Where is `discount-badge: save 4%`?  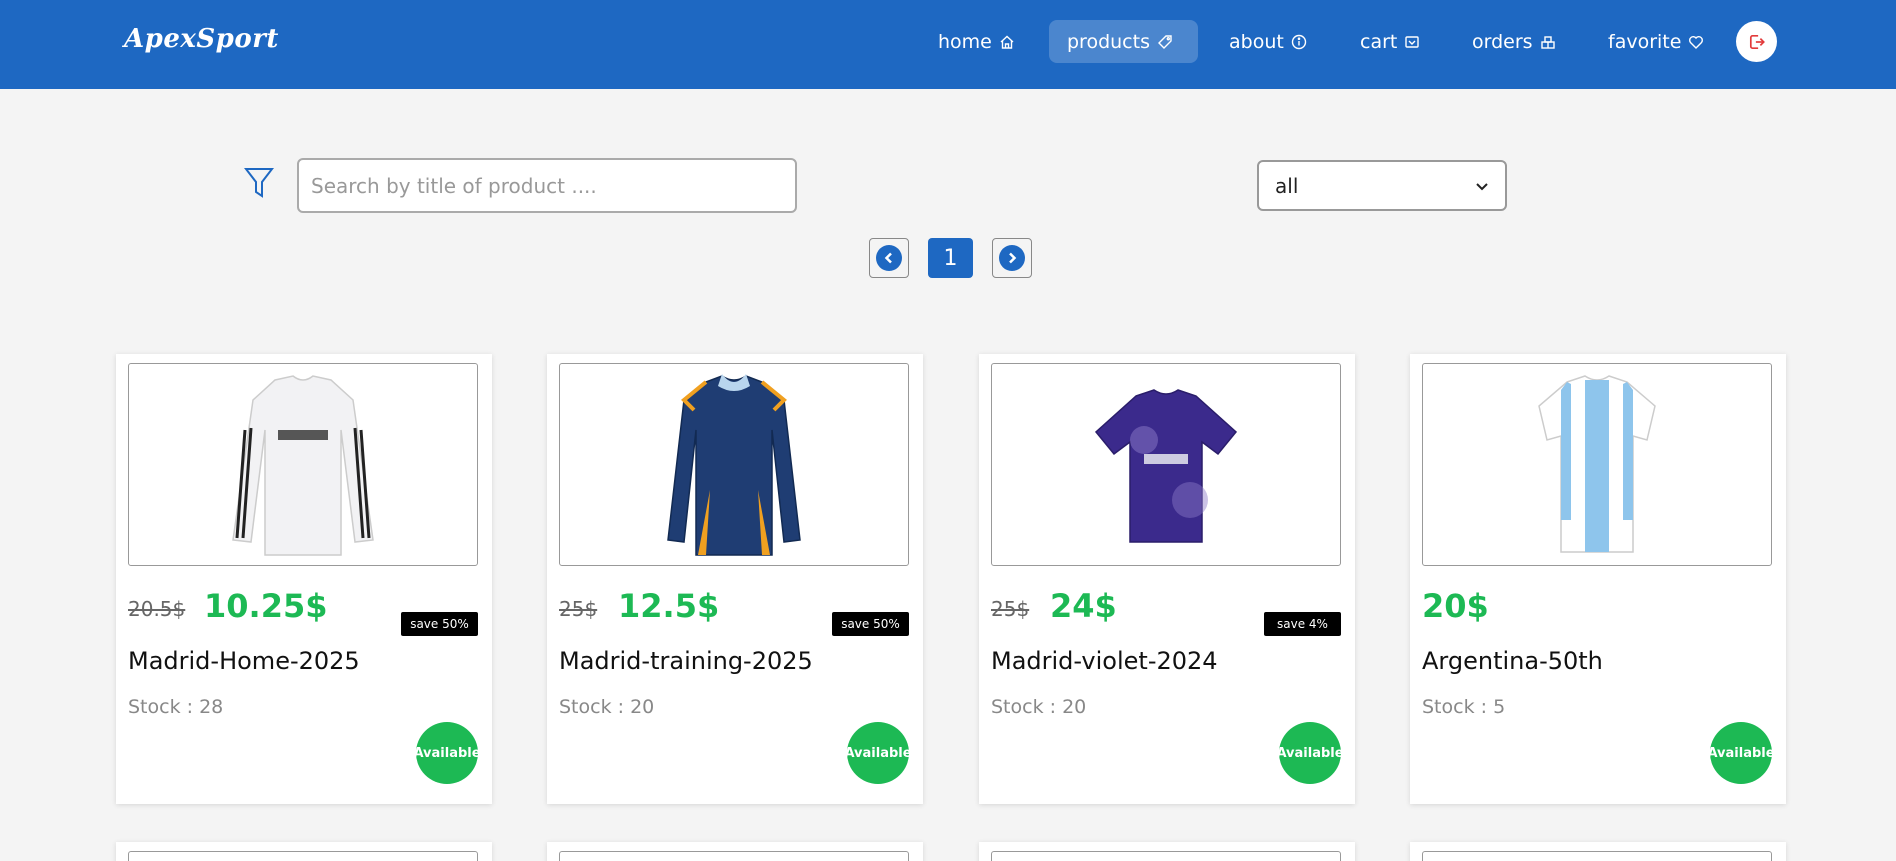 discount-badge: save 4% is located at coordinates (1302, 624).